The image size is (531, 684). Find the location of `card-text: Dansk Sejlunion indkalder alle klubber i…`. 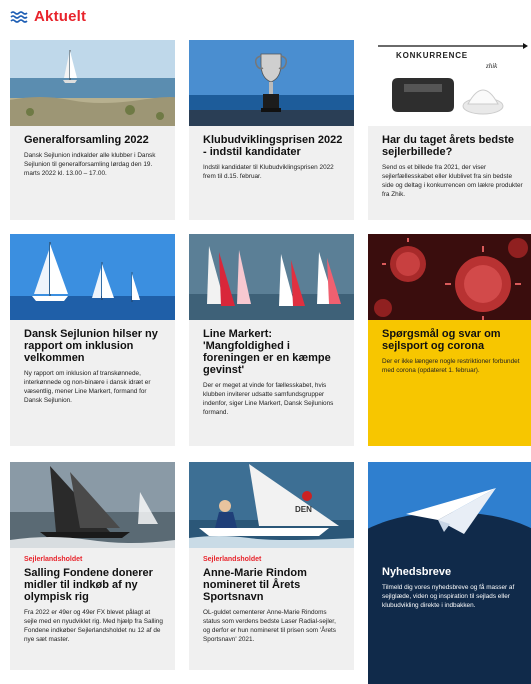

card-text: Dansk Sejlunion indkalder alle klubber i… is located at coordinates (90, 164).